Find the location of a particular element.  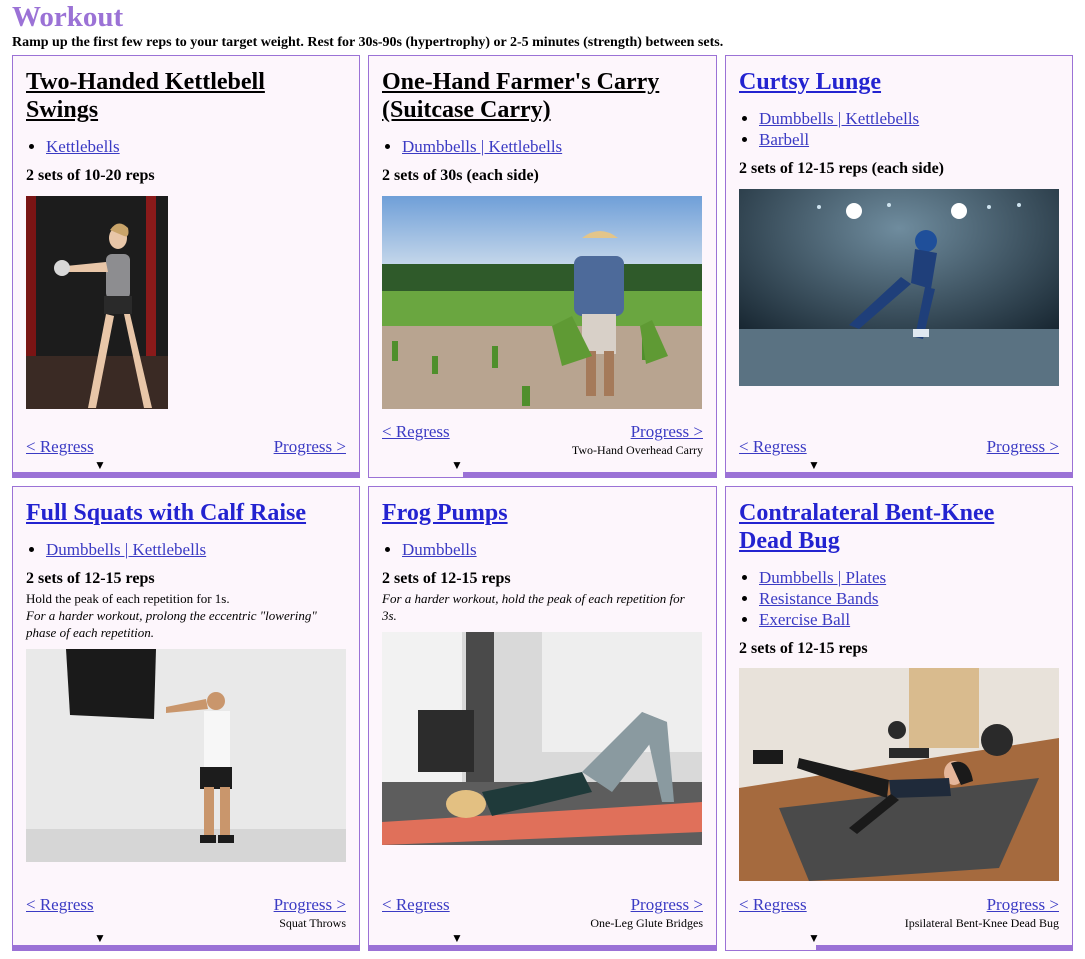

exercise-title: Full Squats with Calf Raise is located at coordinates (187, 513).